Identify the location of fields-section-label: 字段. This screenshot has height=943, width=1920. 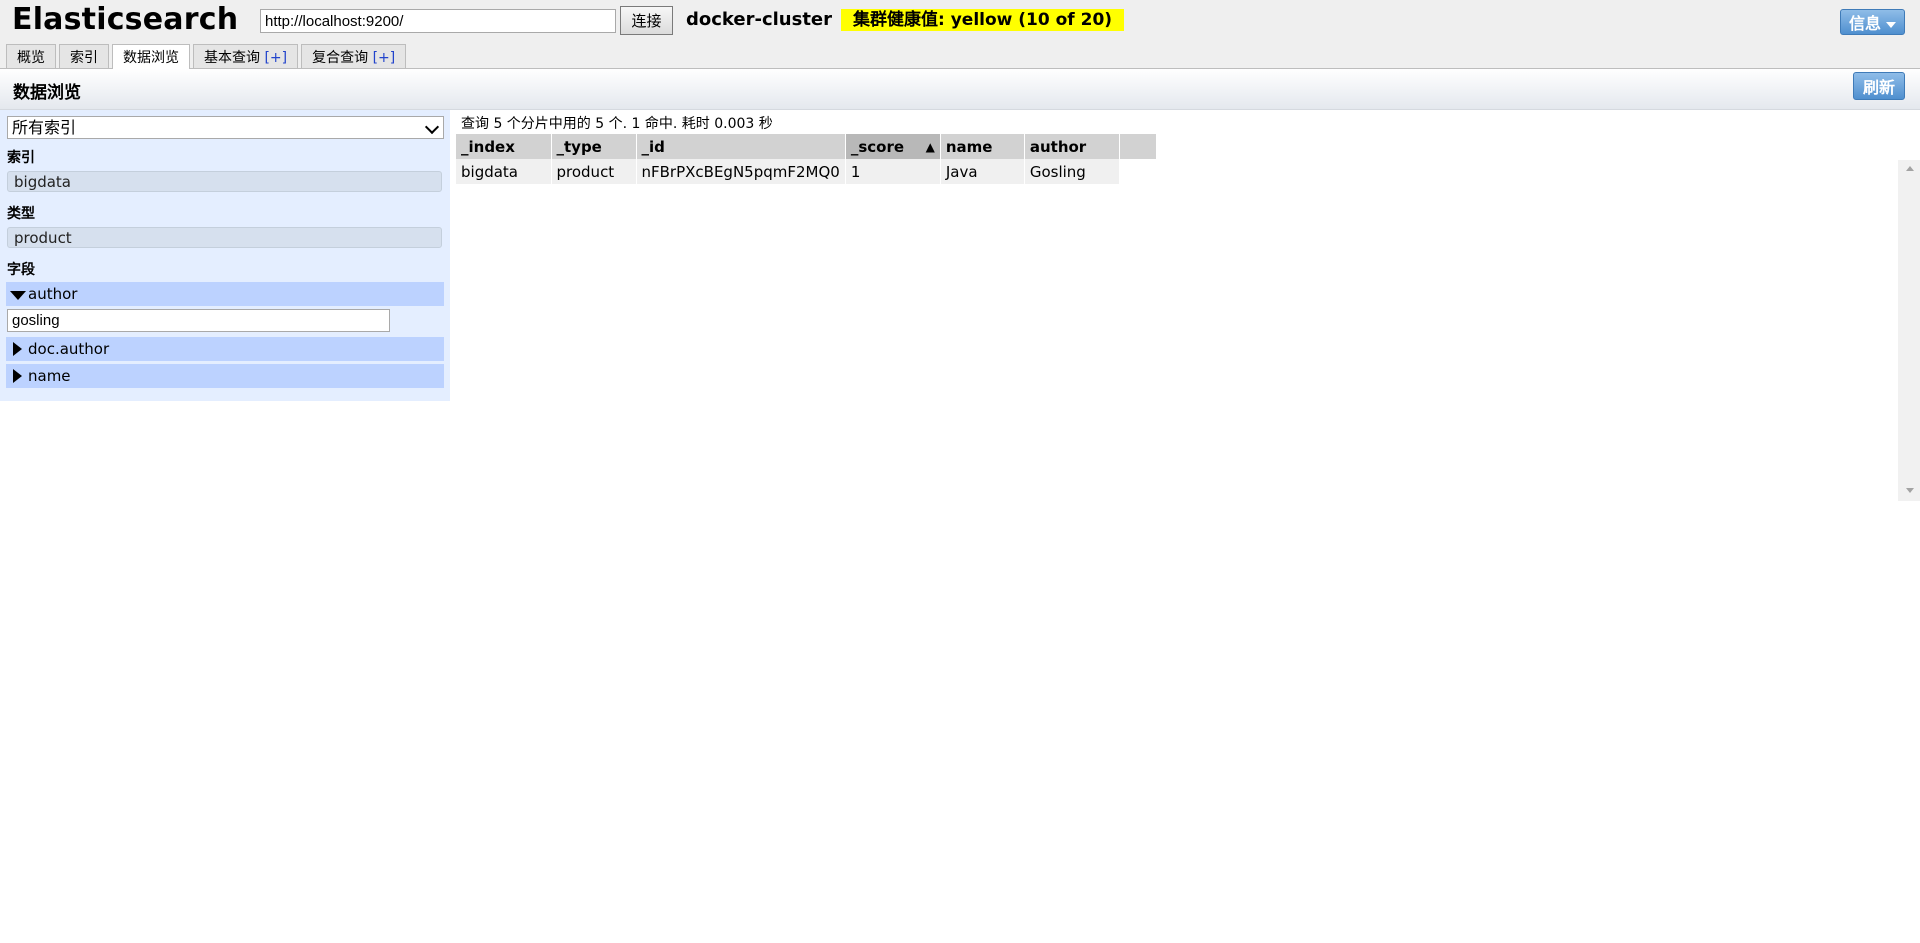
(21, 270).